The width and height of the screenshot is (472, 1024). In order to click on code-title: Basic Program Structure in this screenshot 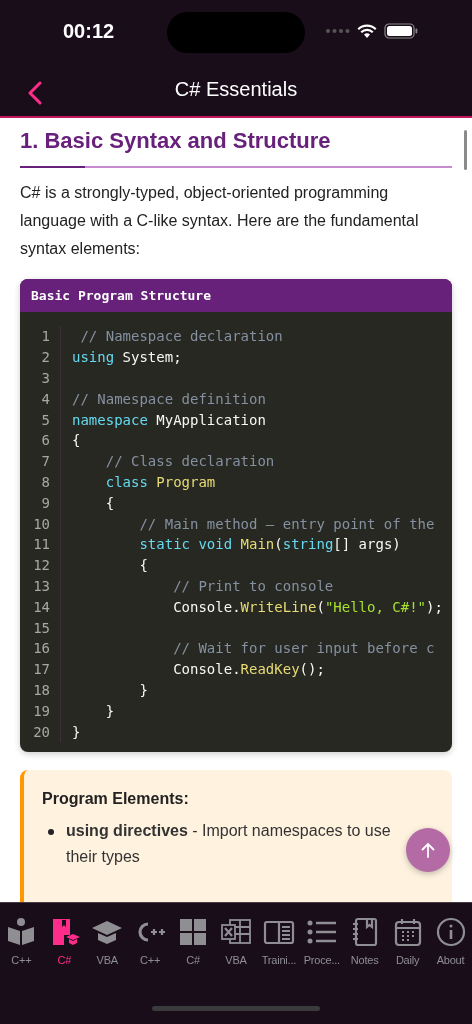, I will do `click(236, 295)`.